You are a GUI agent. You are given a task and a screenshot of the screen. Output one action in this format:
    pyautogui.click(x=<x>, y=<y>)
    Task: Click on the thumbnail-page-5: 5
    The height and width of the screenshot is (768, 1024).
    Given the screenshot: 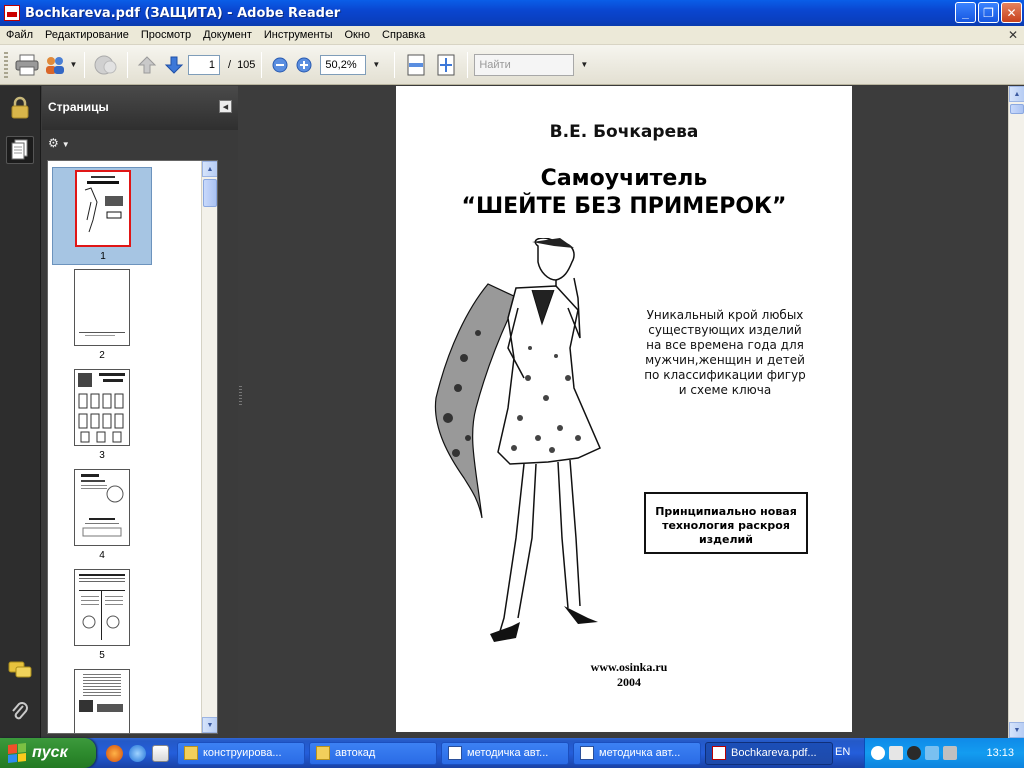 What is the action you would take?
    pyautogui.click(x=102, y=615)
    